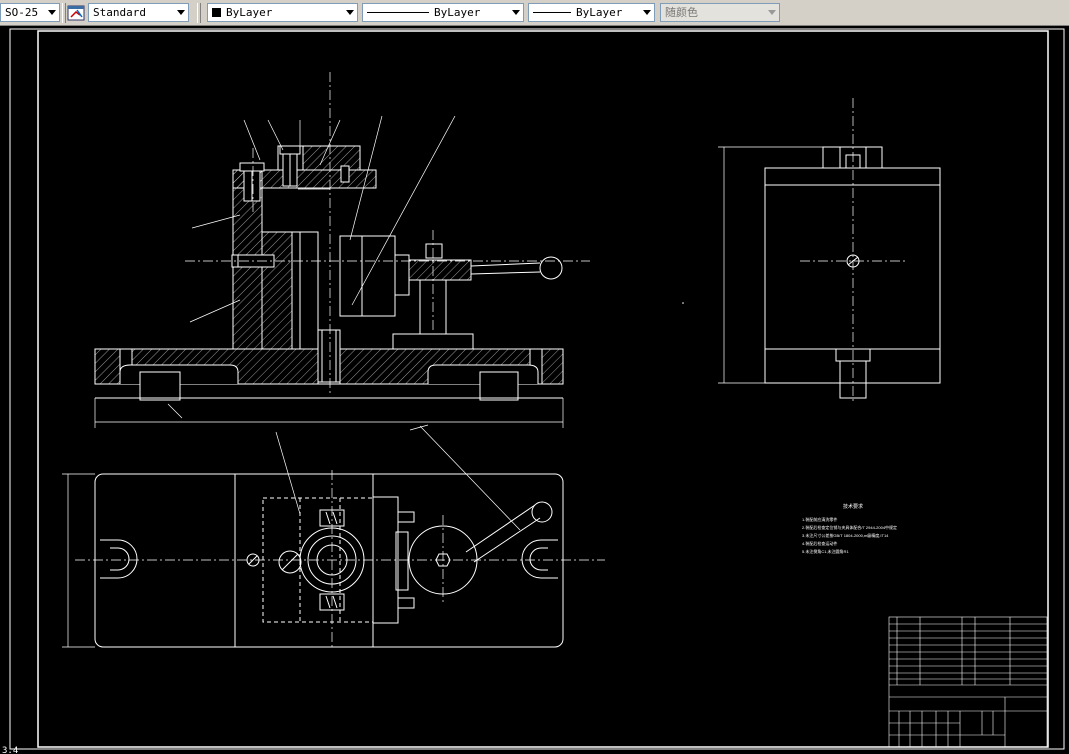  I want to click on dimstyle-manager-icon, so click(76, 13).